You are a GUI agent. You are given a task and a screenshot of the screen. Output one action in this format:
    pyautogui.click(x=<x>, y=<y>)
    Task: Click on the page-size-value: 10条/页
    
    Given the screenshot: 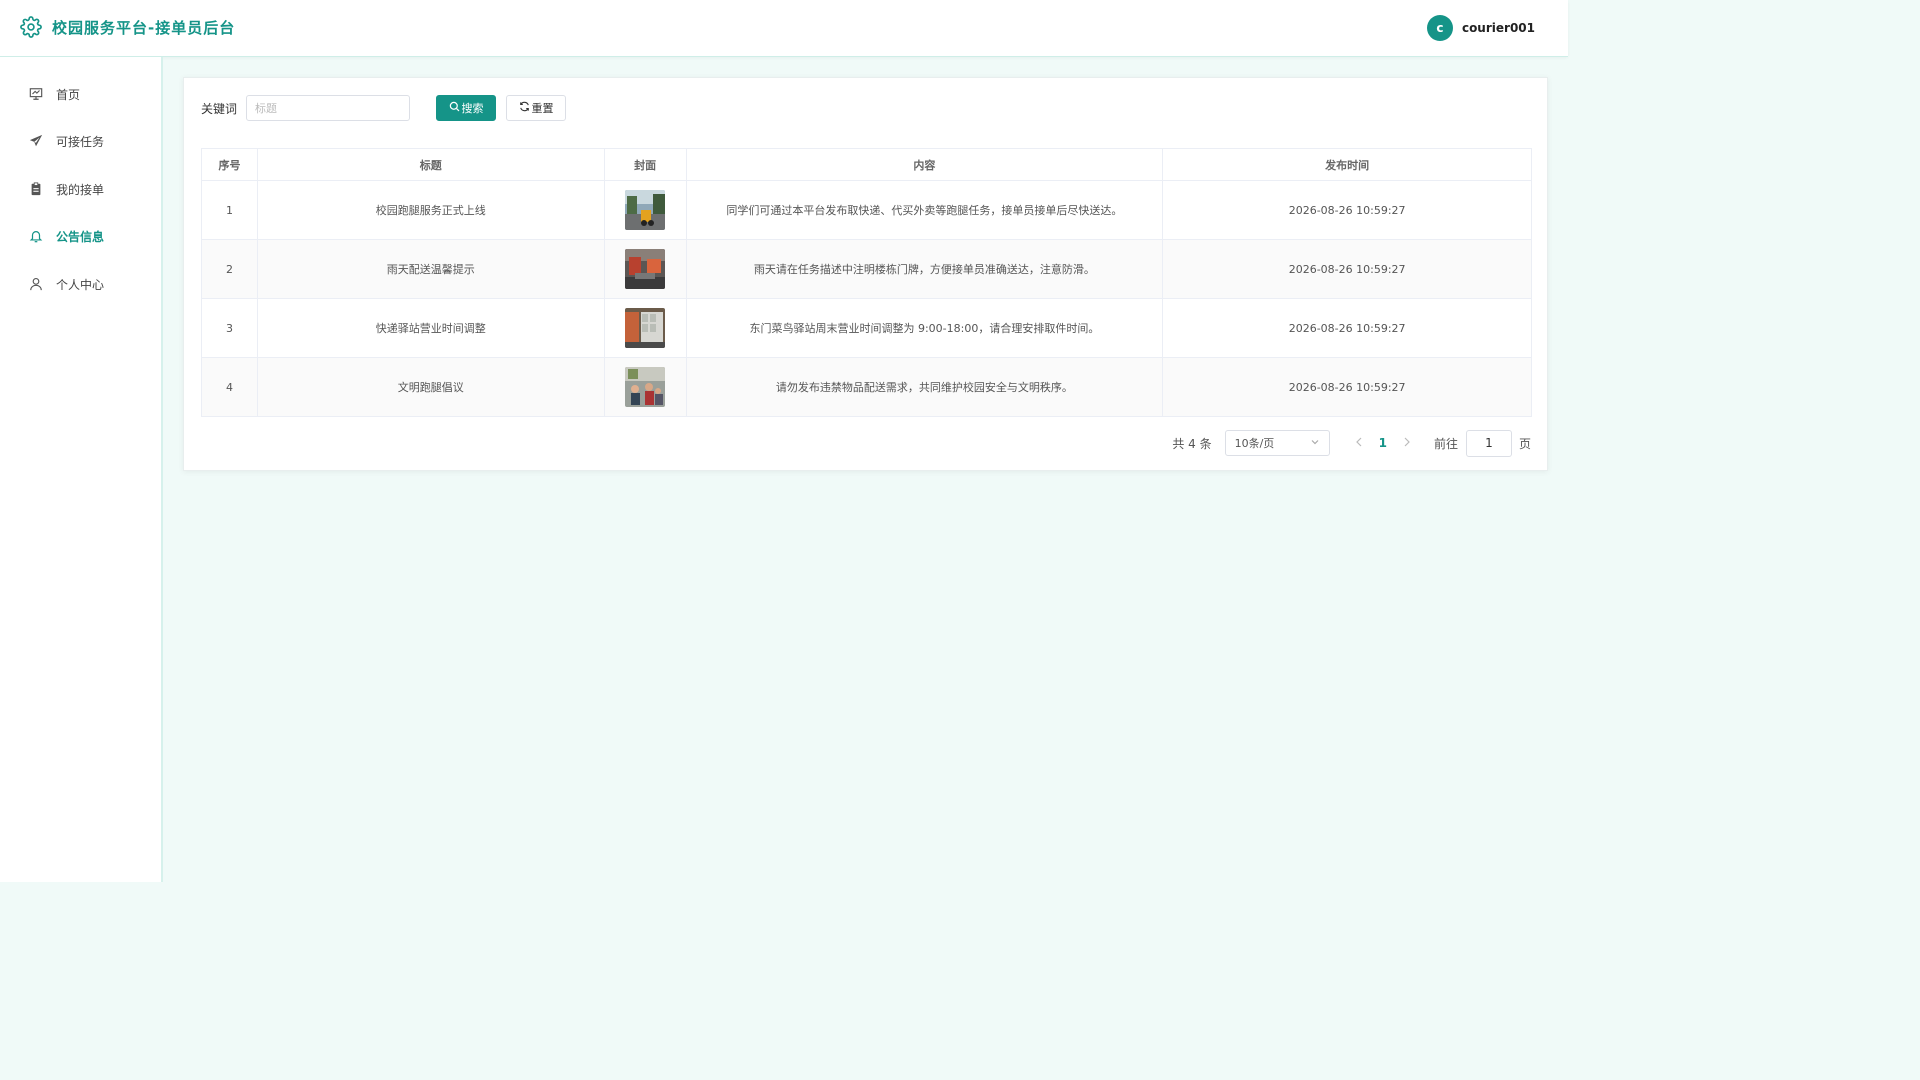 What is the action you would take?
    pyautogui.click(x=1254, y=443)
    